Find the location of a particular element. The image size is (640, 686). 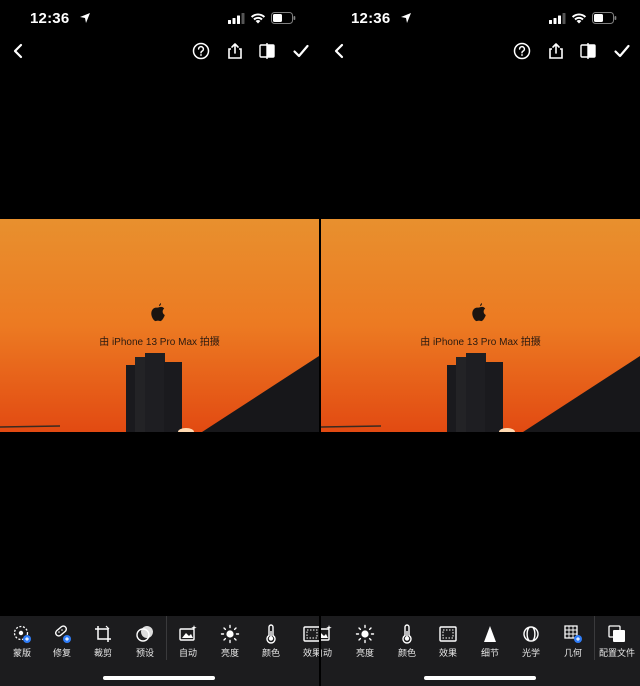

tool-auto: 自动 is located at coordinates (188, 642).